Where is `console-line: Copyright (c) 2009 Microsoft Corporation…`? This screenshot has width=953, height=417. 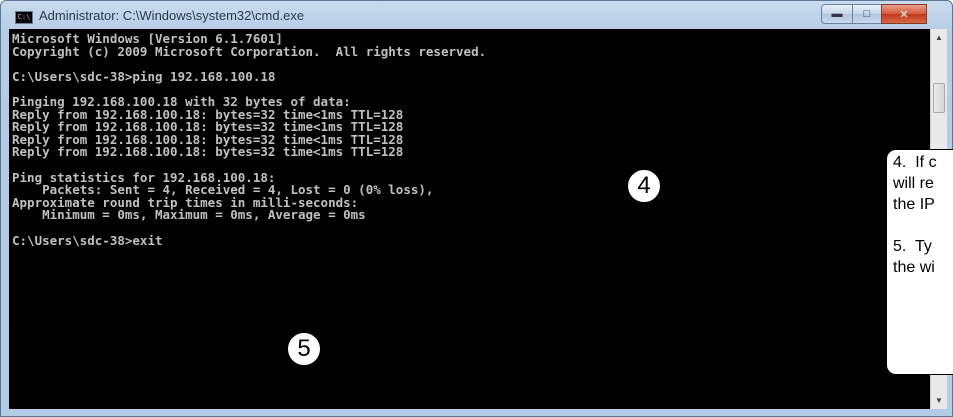
console-line: Copyright (c) 2009 Microsoft Corporation… is located at coordinates (249, 51).